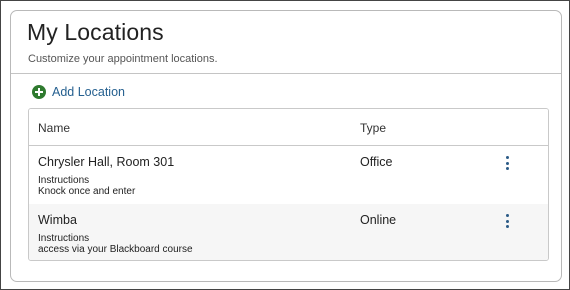  I want to click on location-name: Wimba, so click(57, 220).